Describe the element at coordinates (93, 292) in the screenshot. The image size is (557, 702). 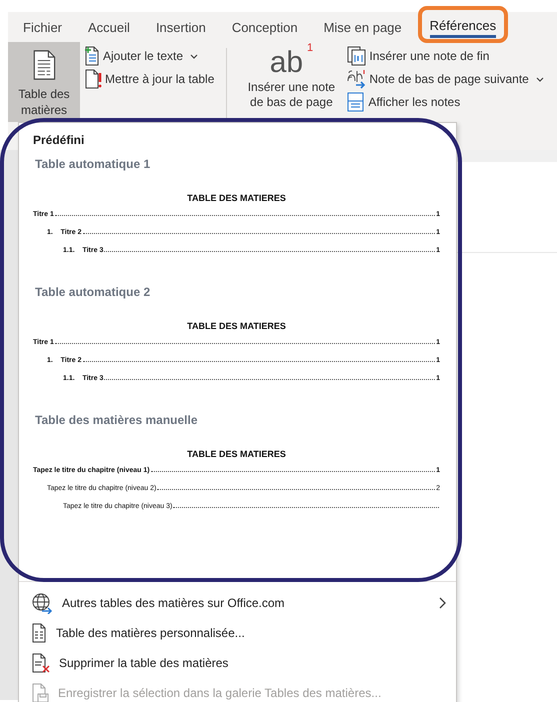
I see `gallery-section-title: Table automatique 2` at that location.